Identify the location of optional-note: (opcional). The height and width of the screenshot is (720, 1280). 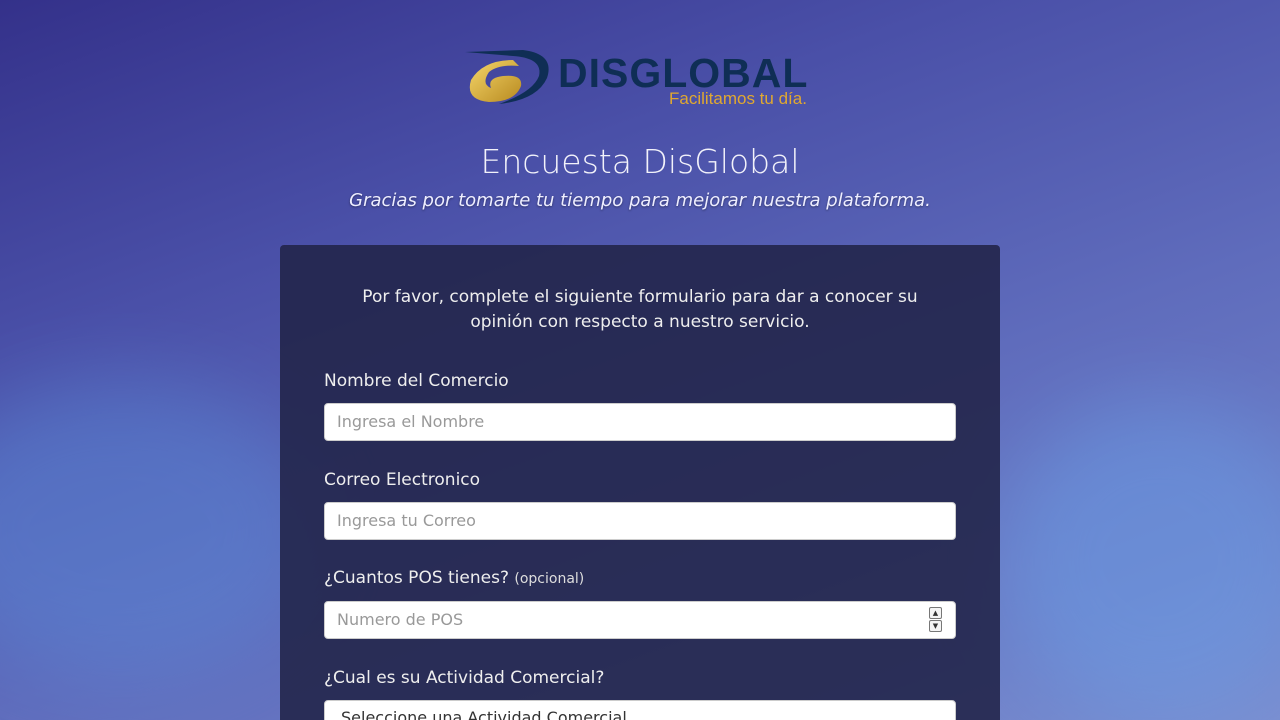
(549, 579).